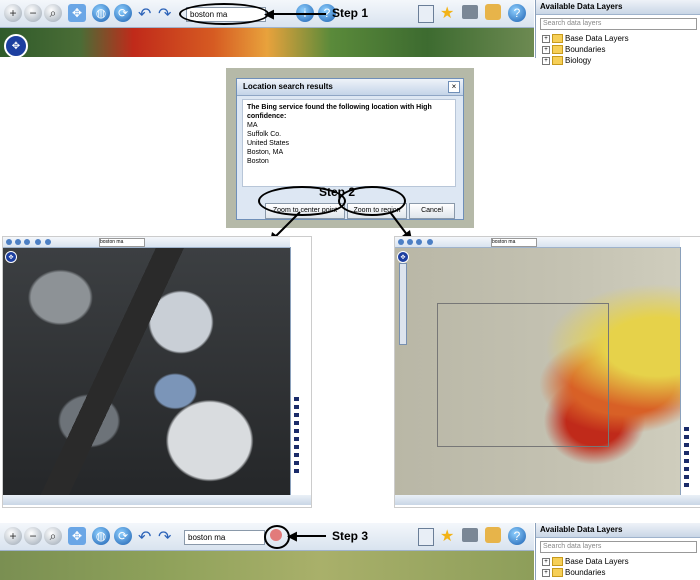 Image resolution: width=700 pixels, height=580 pixels. I want to click on print-icon, so click(470, 535).